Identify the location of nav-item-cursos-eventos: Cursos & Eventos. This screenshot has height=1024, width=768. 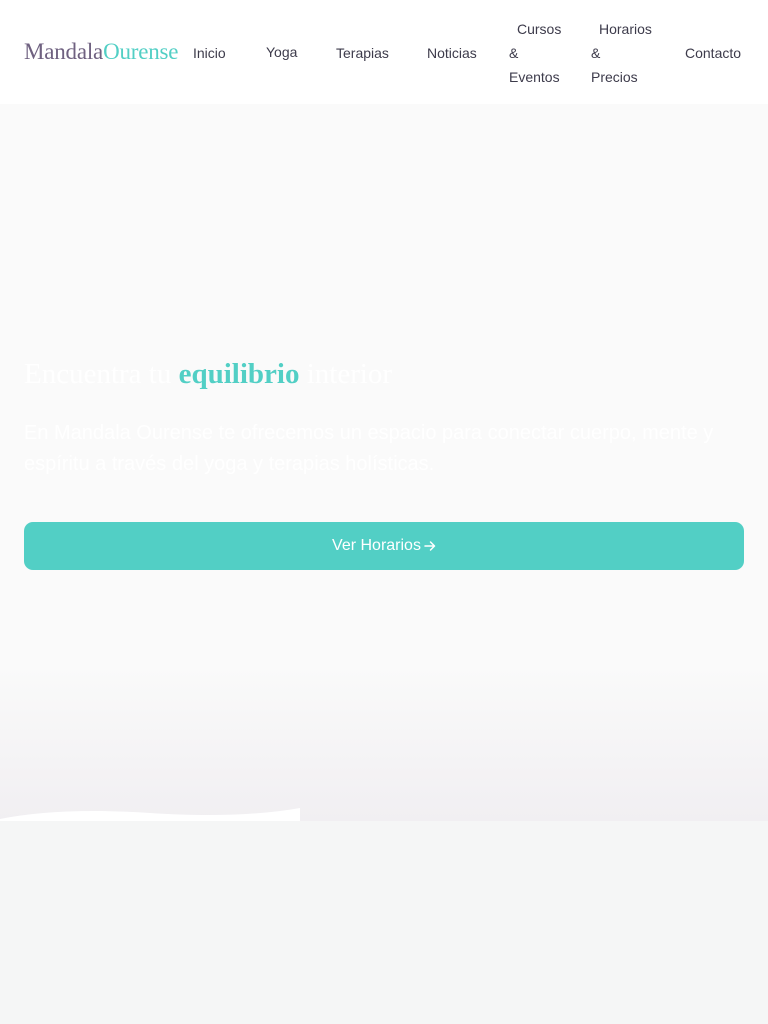
(535, 53).